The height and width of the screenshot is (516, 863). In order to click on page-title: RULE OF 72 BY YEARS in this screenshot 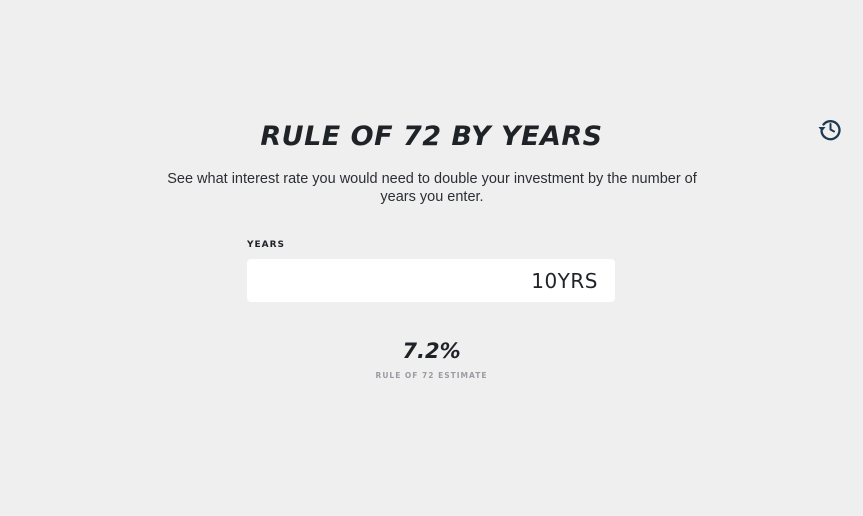, I will do `click(431, 136)`.